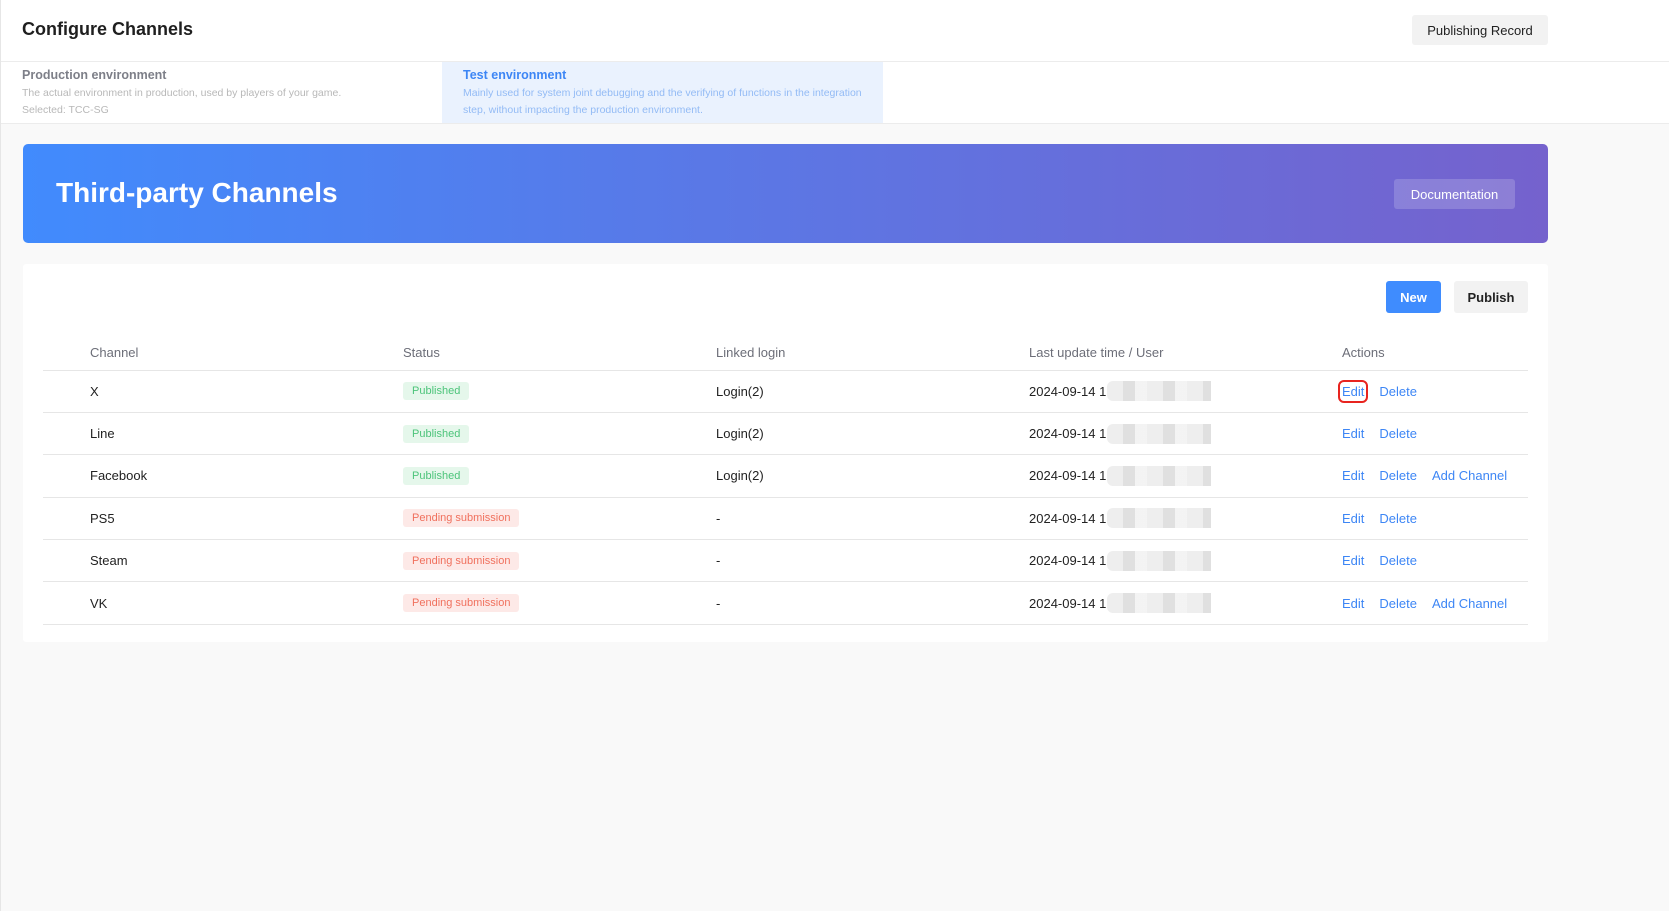  I want to click on page-title: Configure Channels, so click(108, 29).